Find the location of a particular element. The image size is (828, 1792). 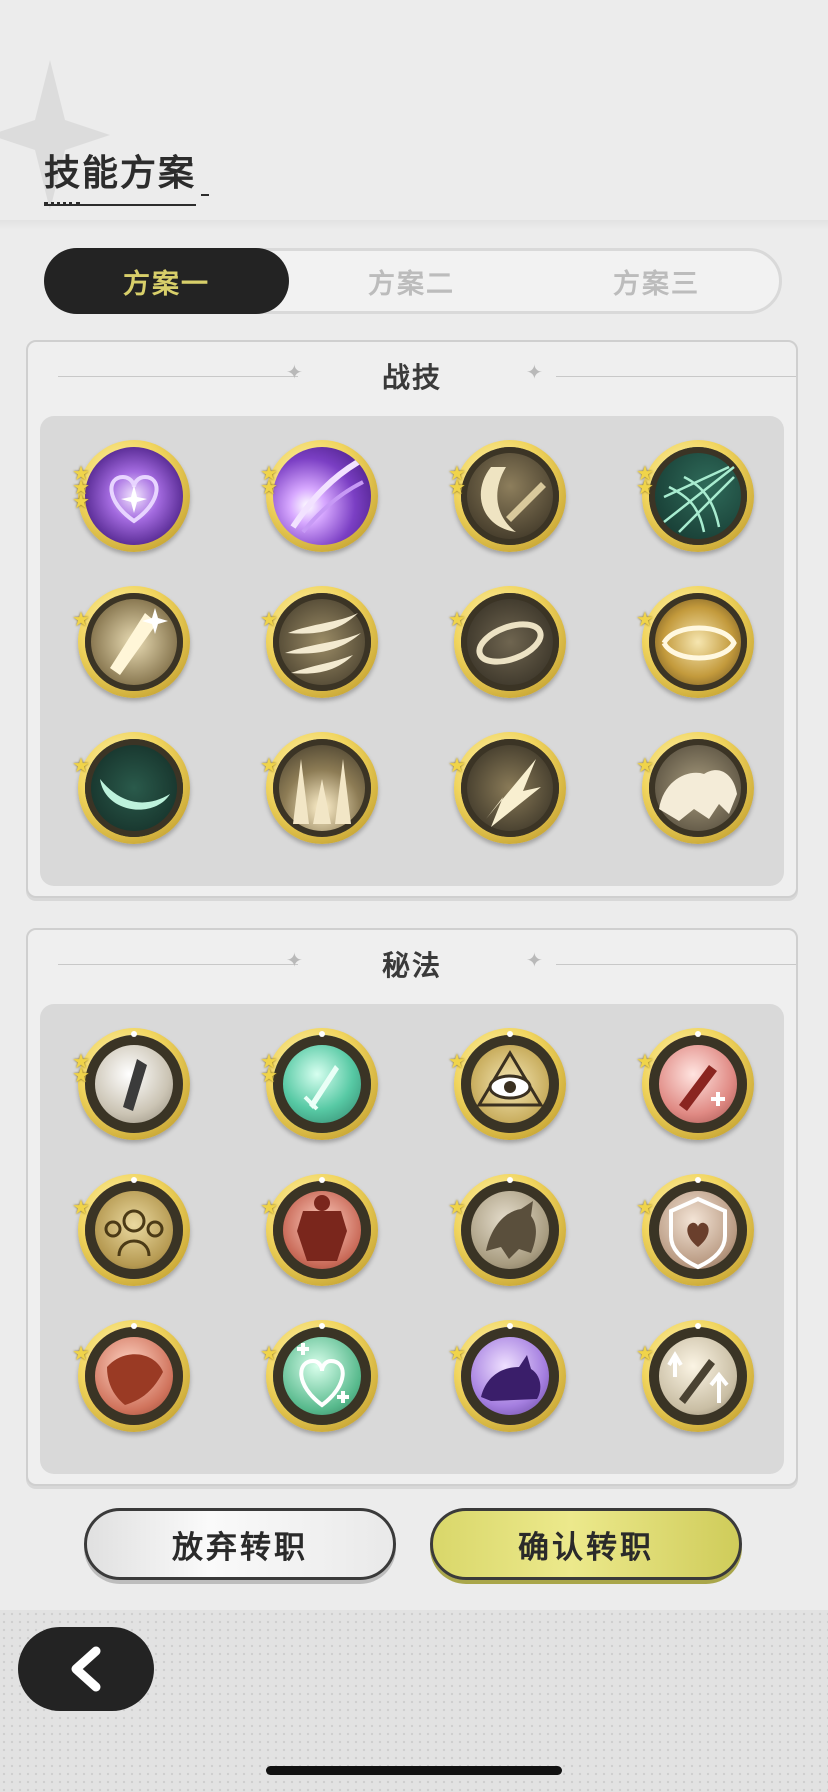

rank-stars: ★ ★ ★ is located at coordinates (81, 487).